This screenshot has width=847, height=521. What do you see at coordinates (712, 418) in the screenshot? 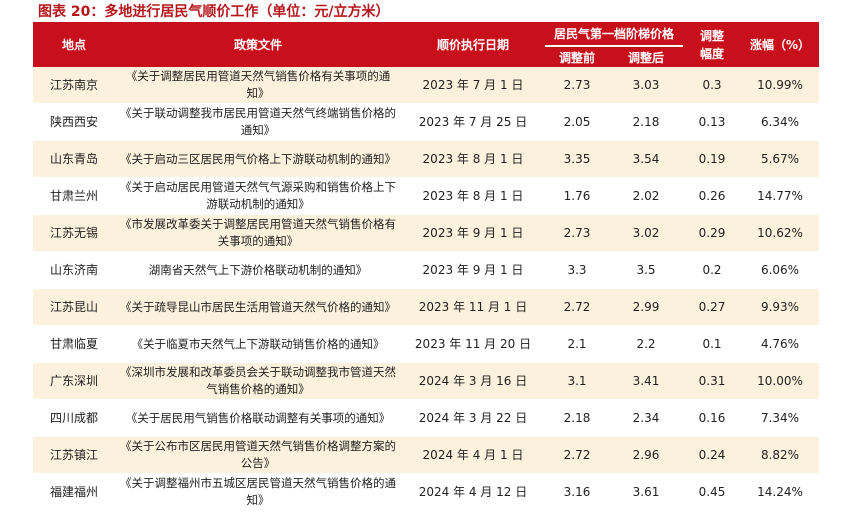
I see `cell-change: 0.16` at bounding box center [712, 418].